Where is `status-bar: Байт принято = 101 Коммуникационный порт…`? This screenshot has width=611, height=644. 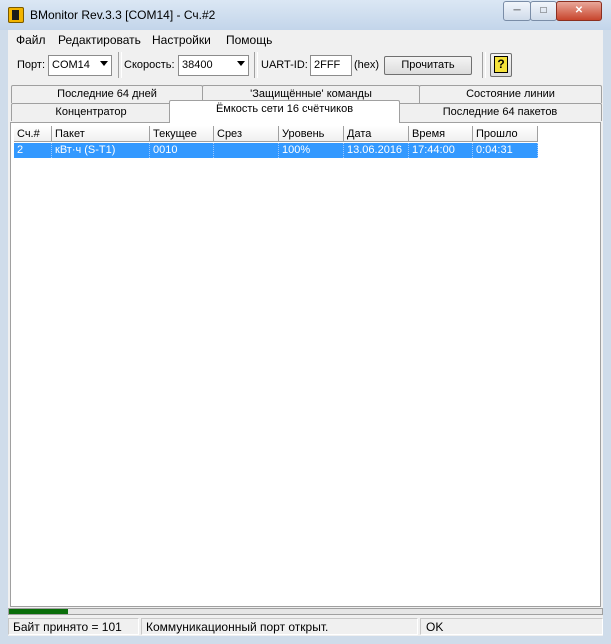
status-bar: Байт принято = 101 Коммуникационный порт… is located at coordinates (305, 626).